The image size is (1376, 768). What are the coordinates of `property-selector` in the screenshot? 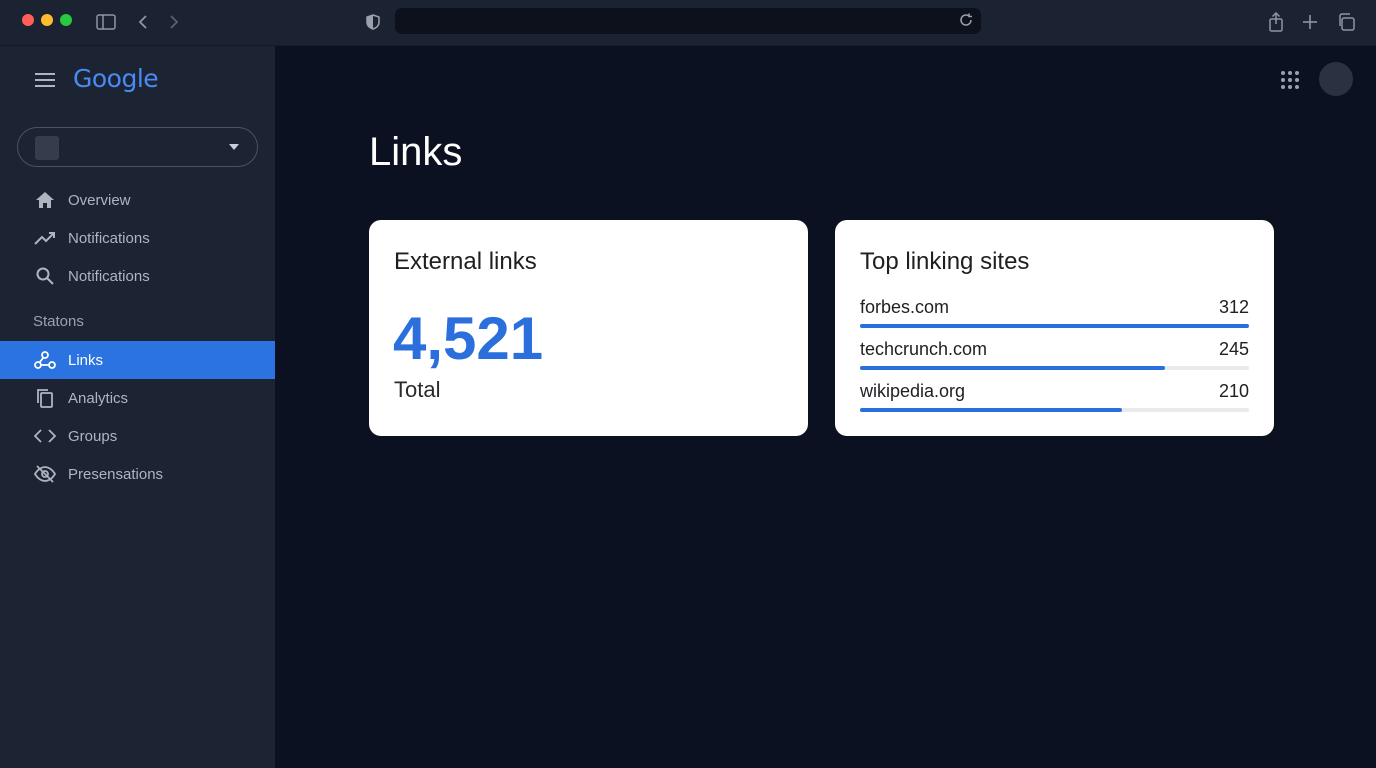 It's located at (137, 147).